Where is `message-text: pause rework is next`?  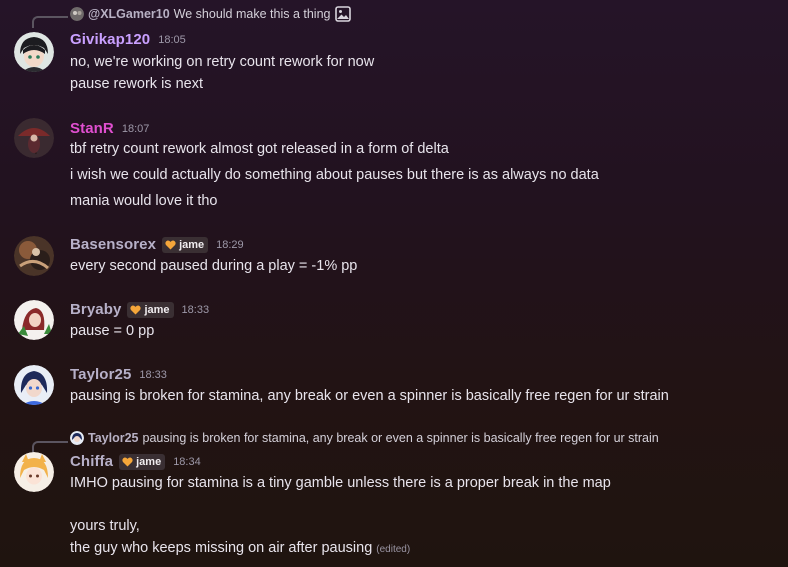 message-text: pause rework is next is located at coordinates (136, 84).